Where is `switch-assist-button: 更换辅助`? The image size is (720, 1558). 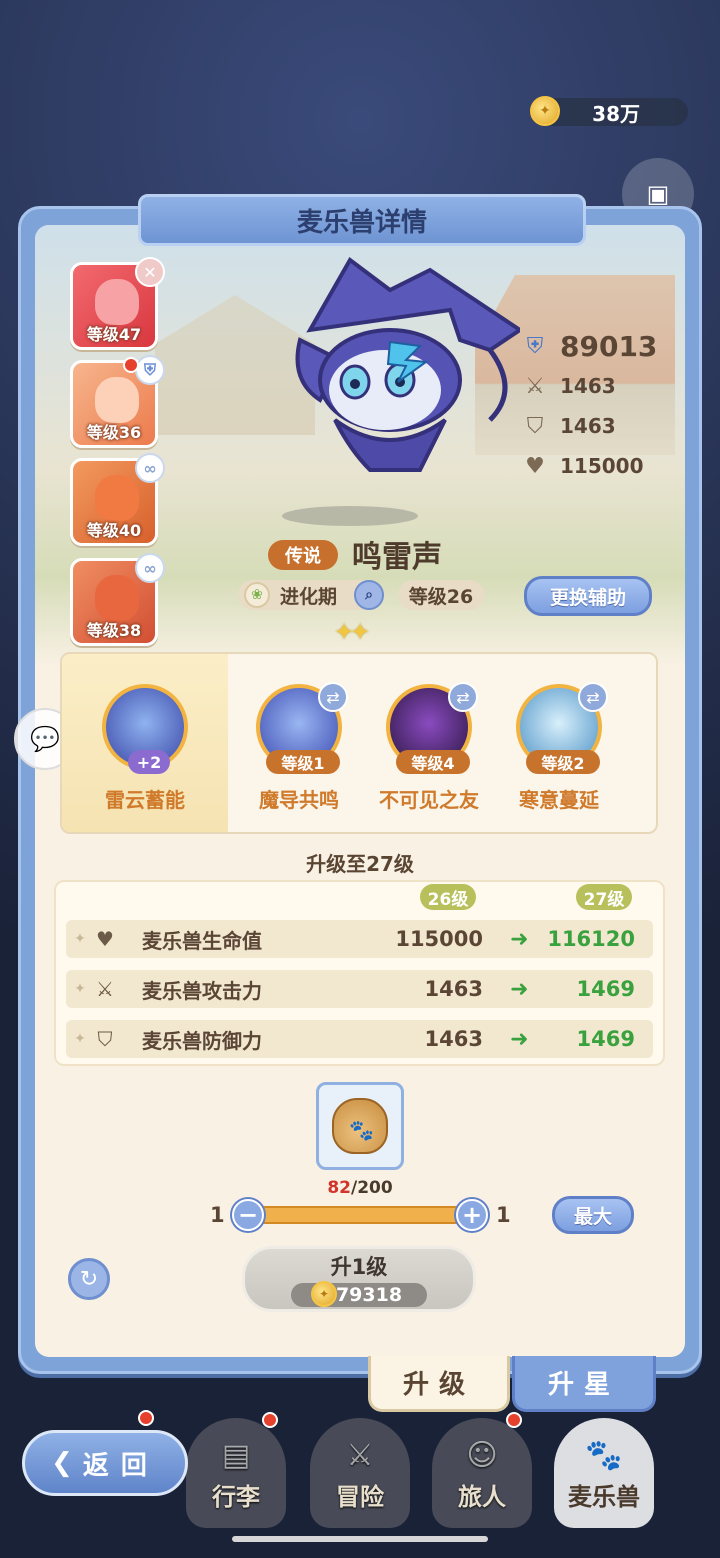 switch-assist-button: 更换辅助 is located at coordinates (588, 596).